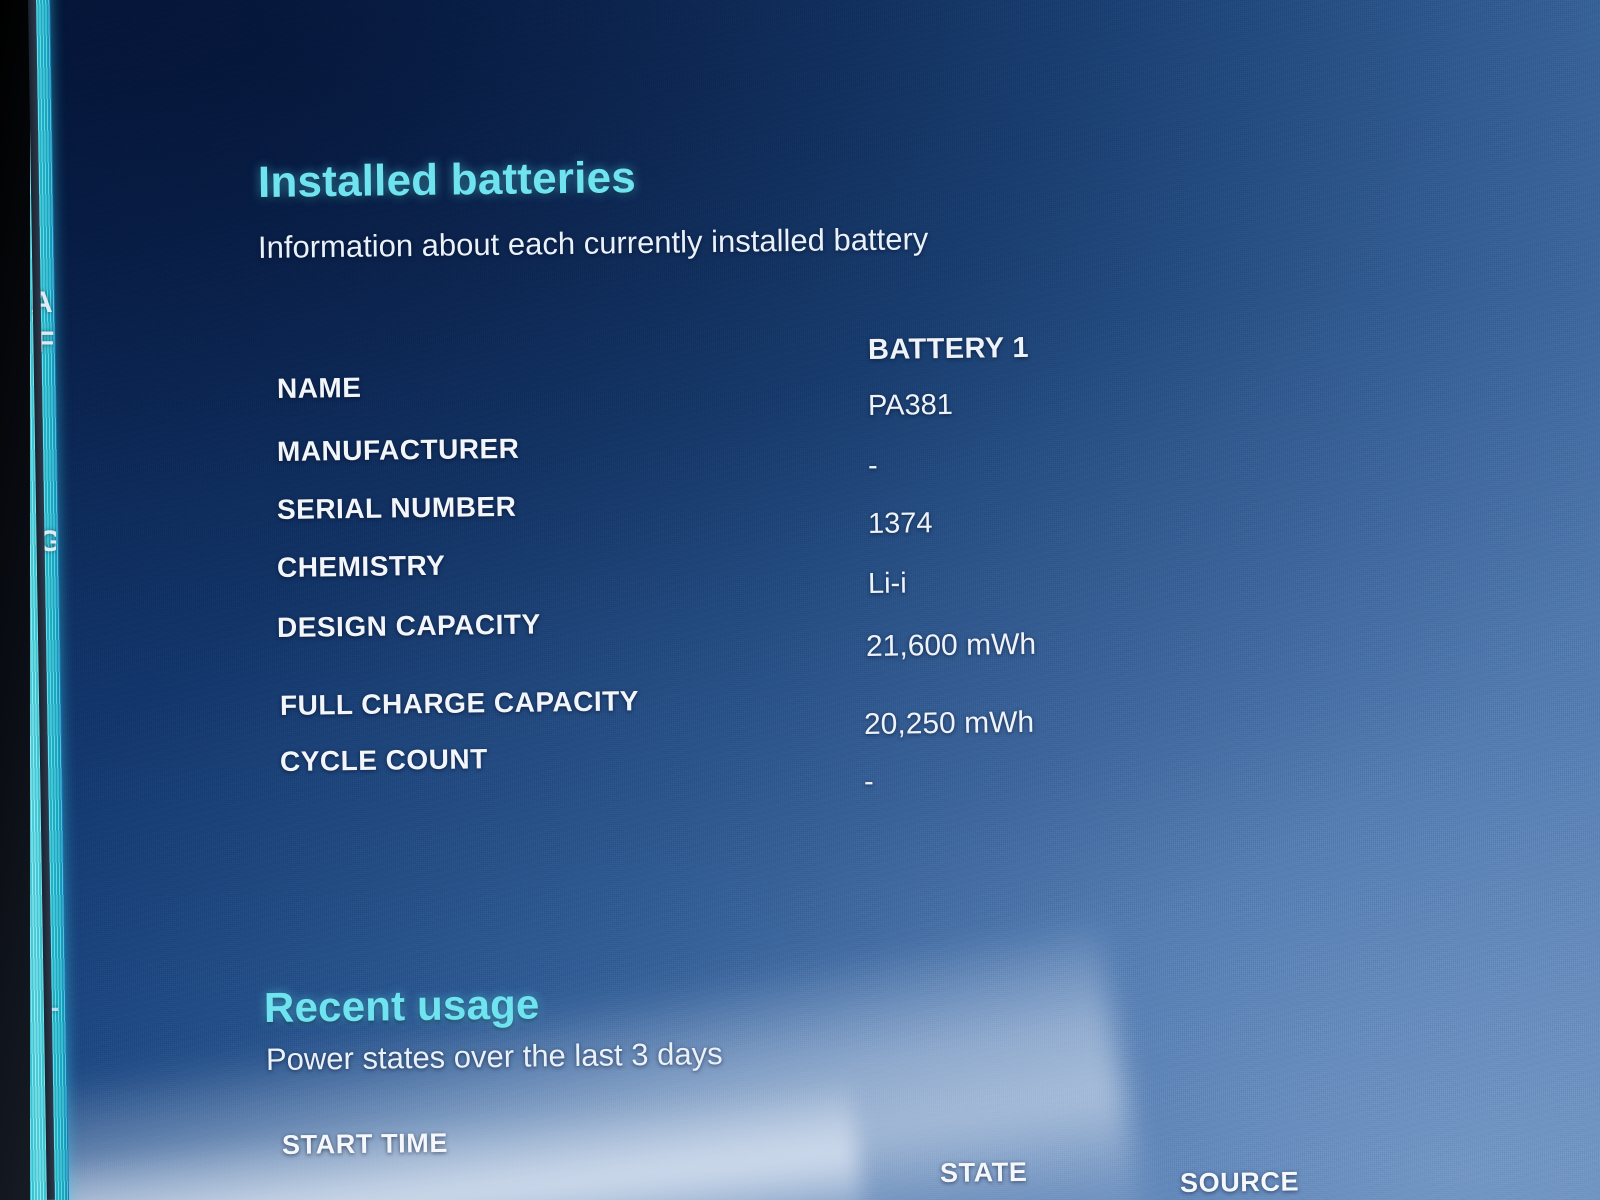 The image size is (1600, 1200). Describe the element at coordinates (408, 625) in the screenshot. I see `row-label-design-capacity: DESIGN CAPACITY` at that location.